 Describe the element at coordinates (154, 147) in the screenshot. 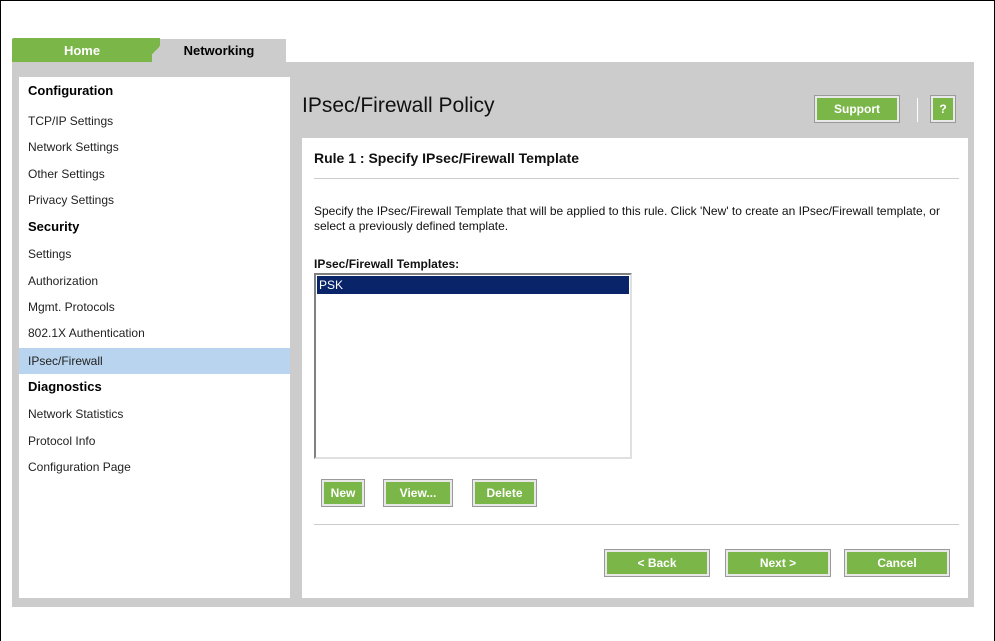

I see `sidebar-item-network-settings: Network Settings` at that location.